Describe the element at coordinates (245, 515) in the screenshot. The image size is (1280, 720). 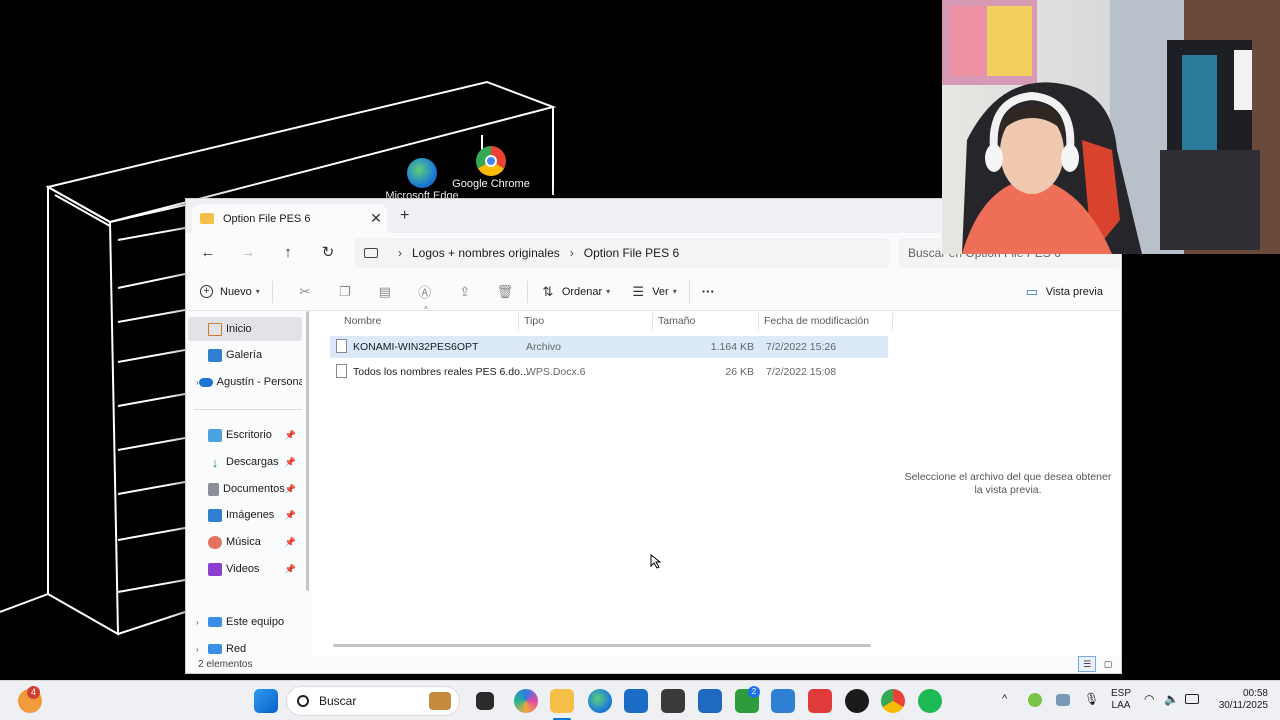
I see `nav-item-imagenes: Imágenes 📌` at that location.